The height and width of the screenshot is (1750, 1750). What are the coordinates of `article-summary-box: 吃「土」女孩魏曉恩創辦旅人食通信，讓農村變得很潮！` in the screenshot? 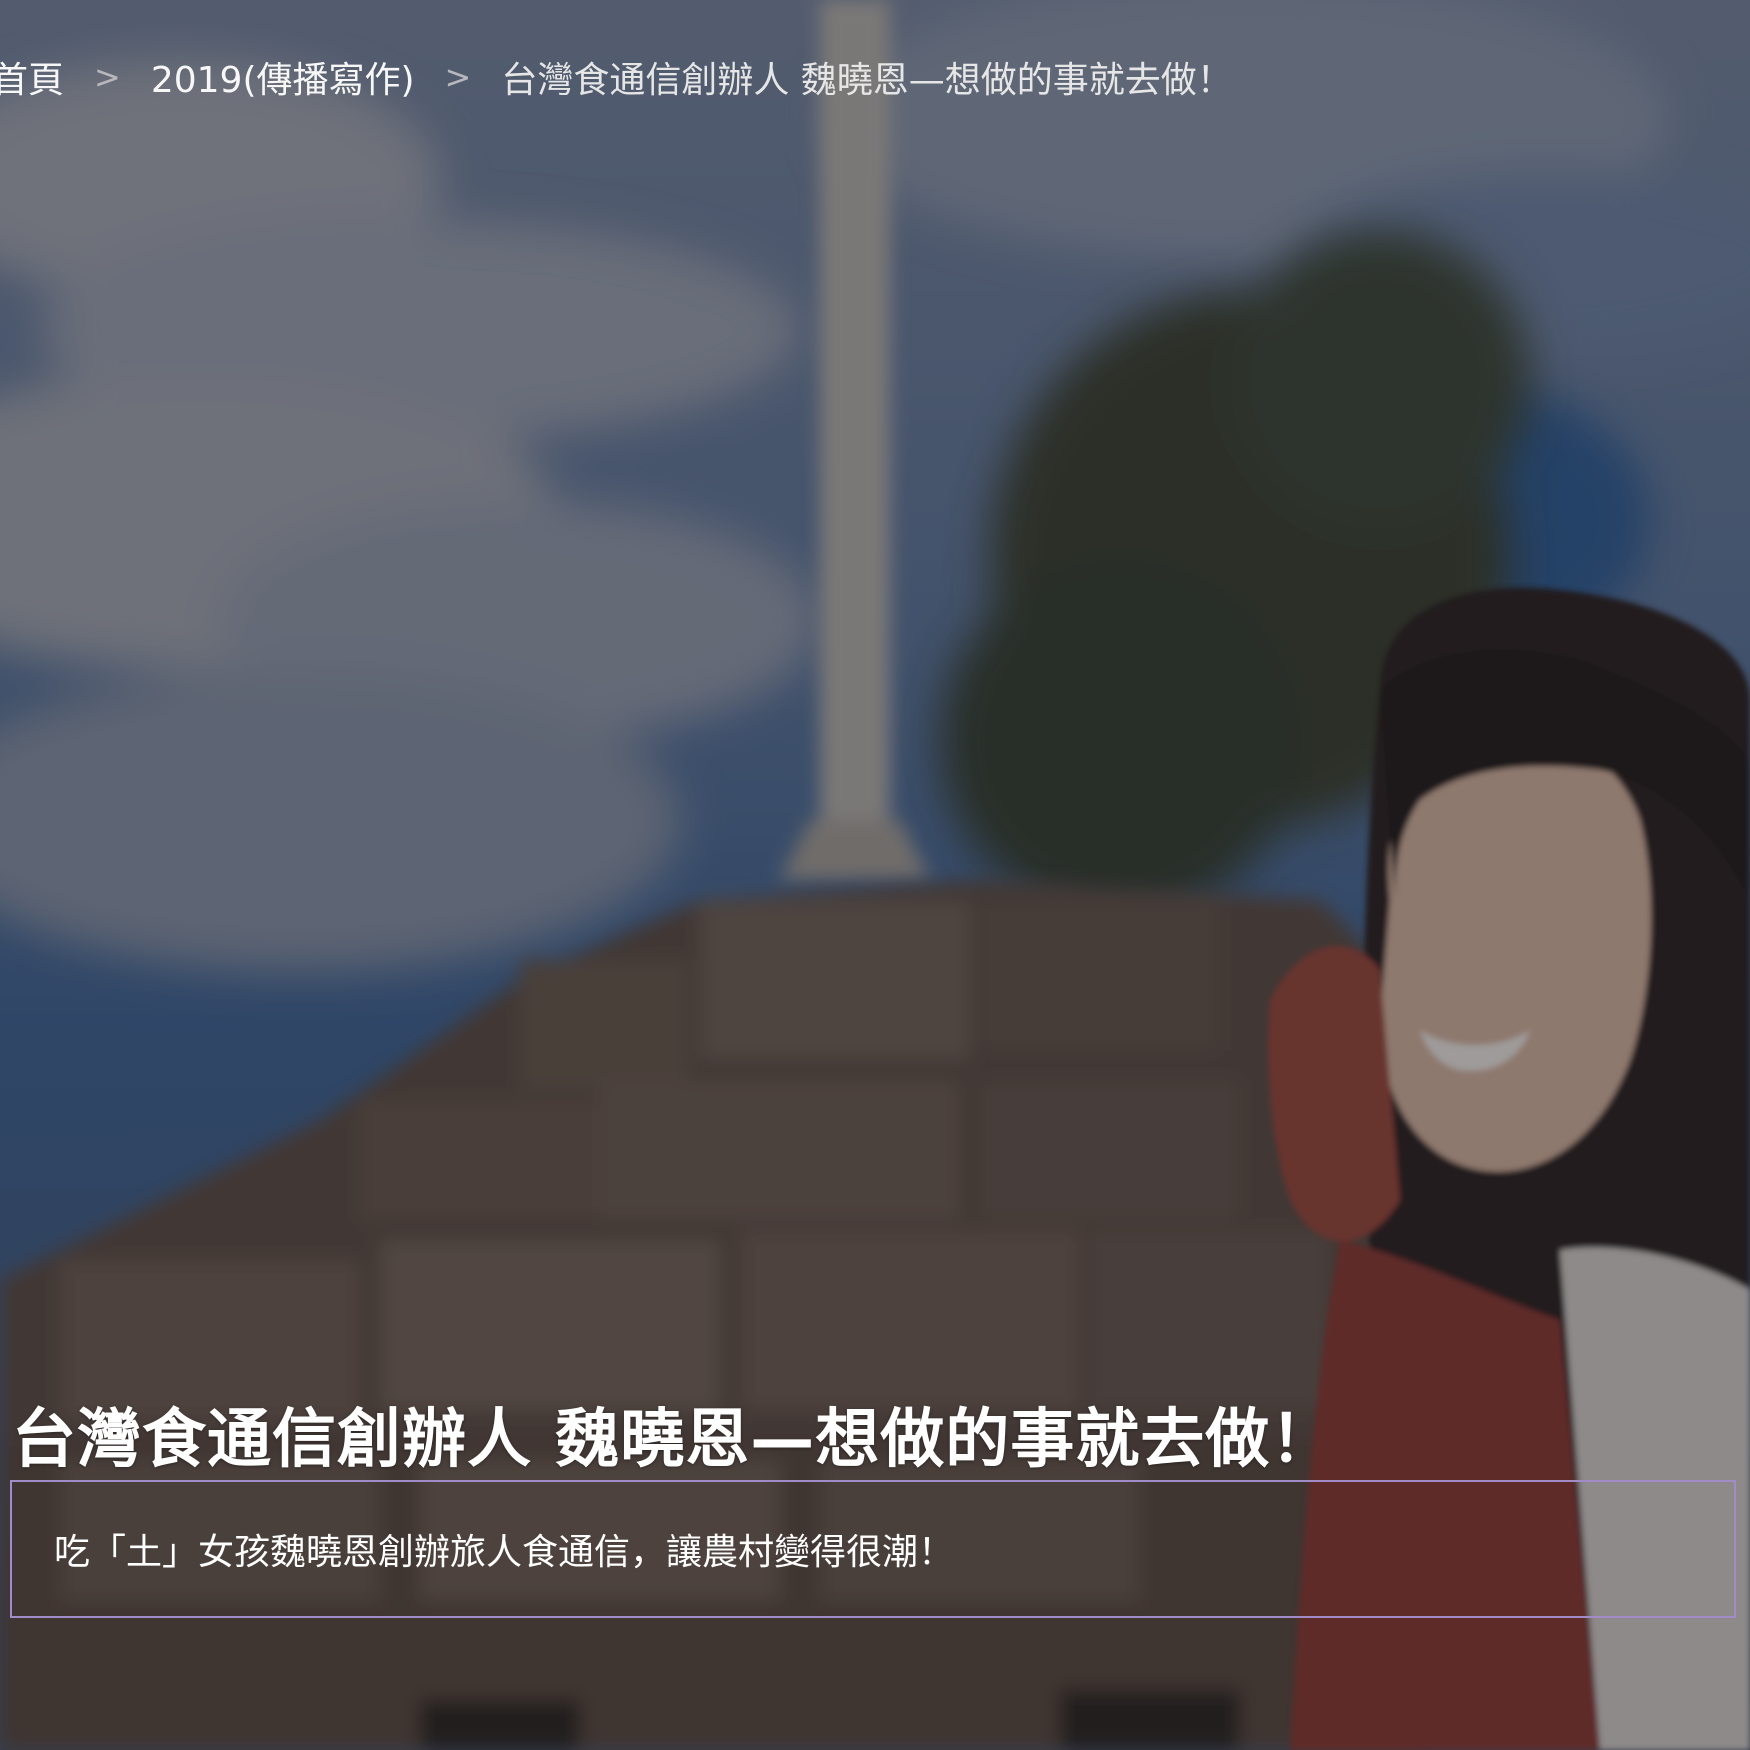 It's located at (873, 1549).